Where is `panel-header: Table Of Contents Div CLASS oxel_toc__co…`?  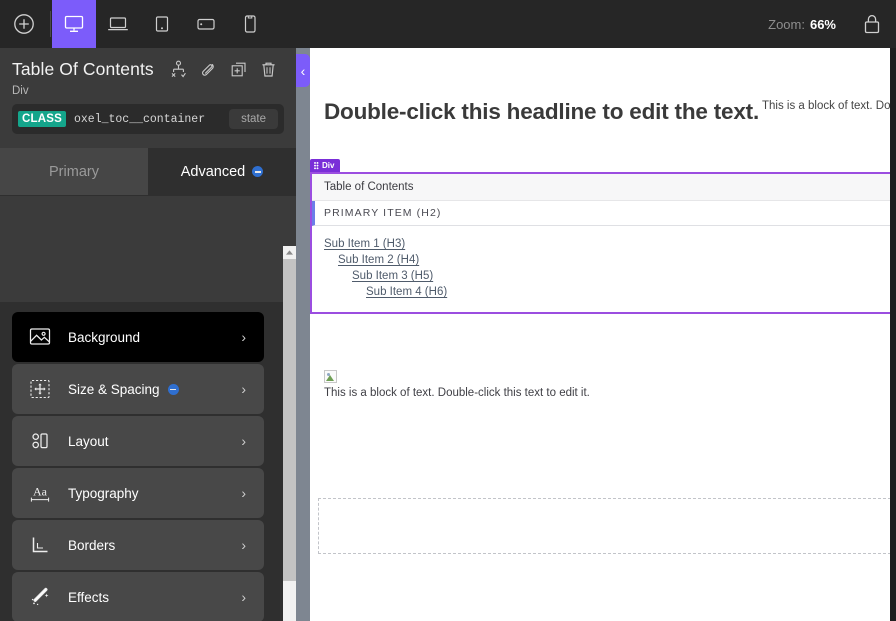
panel-header: Table Of Contents Div CLASS oxel_toc__co… is located at coordinates (148, 91).